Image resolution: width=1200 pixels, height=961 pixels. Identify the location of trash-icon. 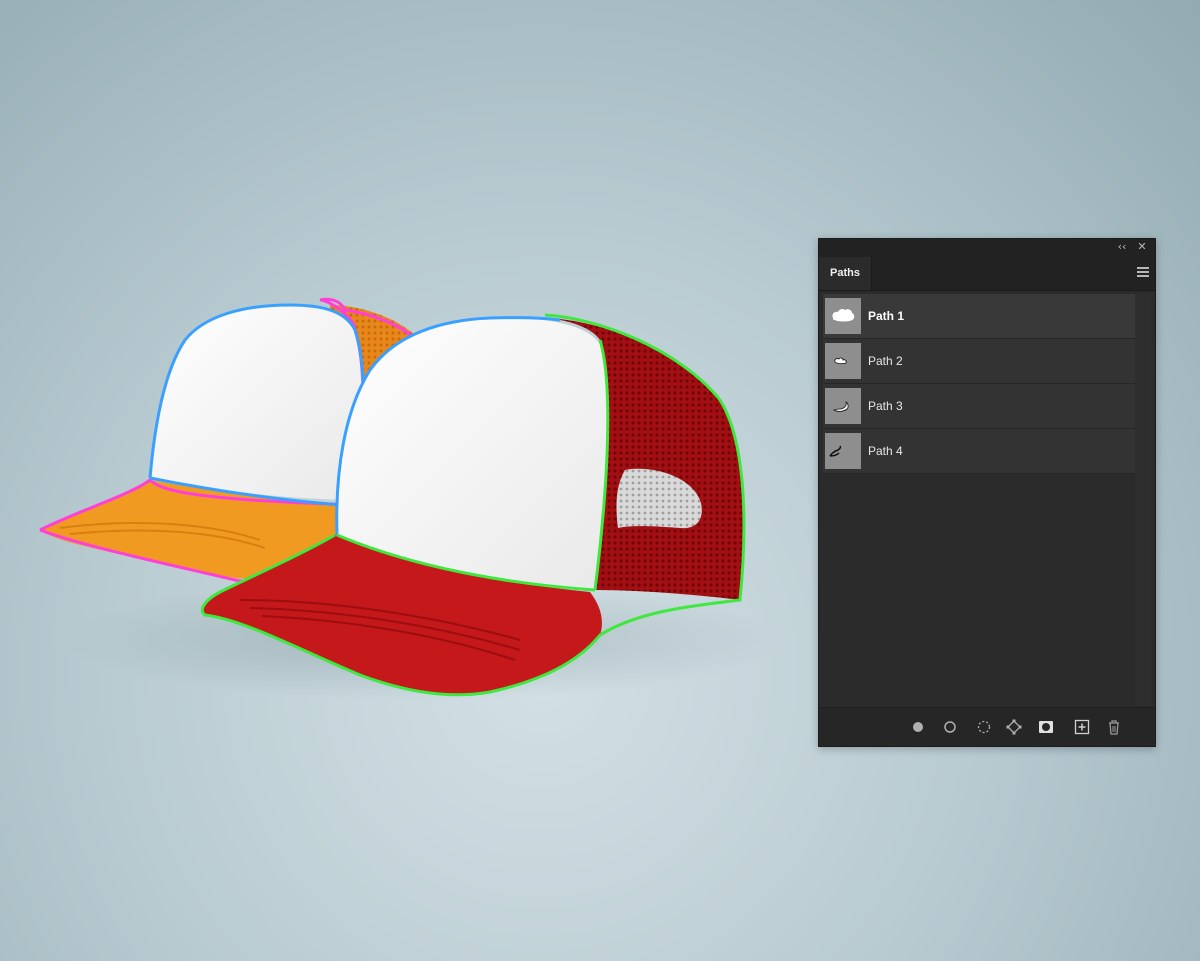
(1114, 727).